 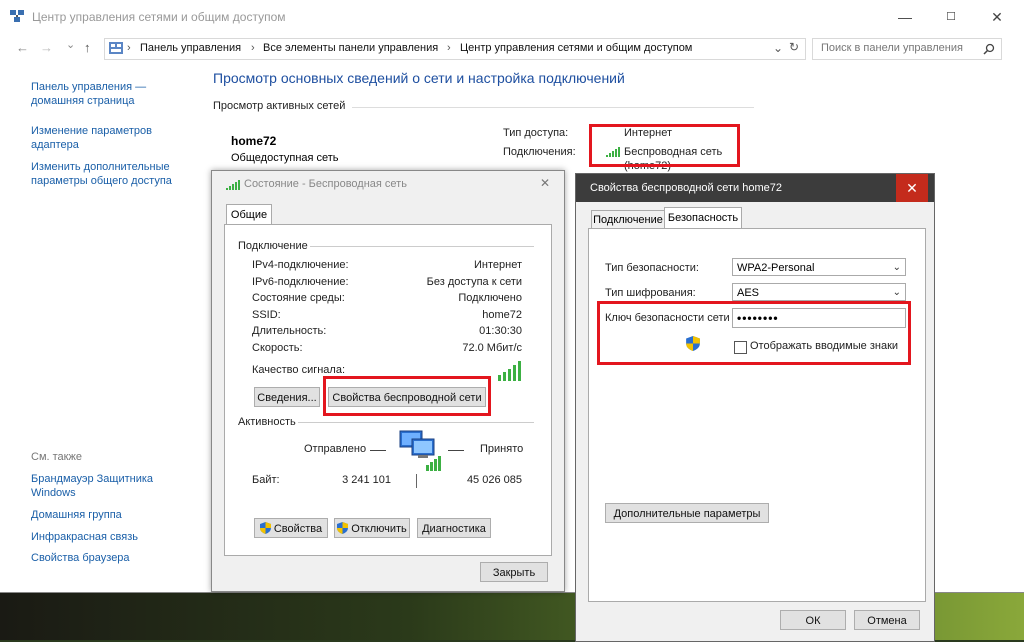 I want to click on connection-group-label: Подключение, so click(x=273, y=246).